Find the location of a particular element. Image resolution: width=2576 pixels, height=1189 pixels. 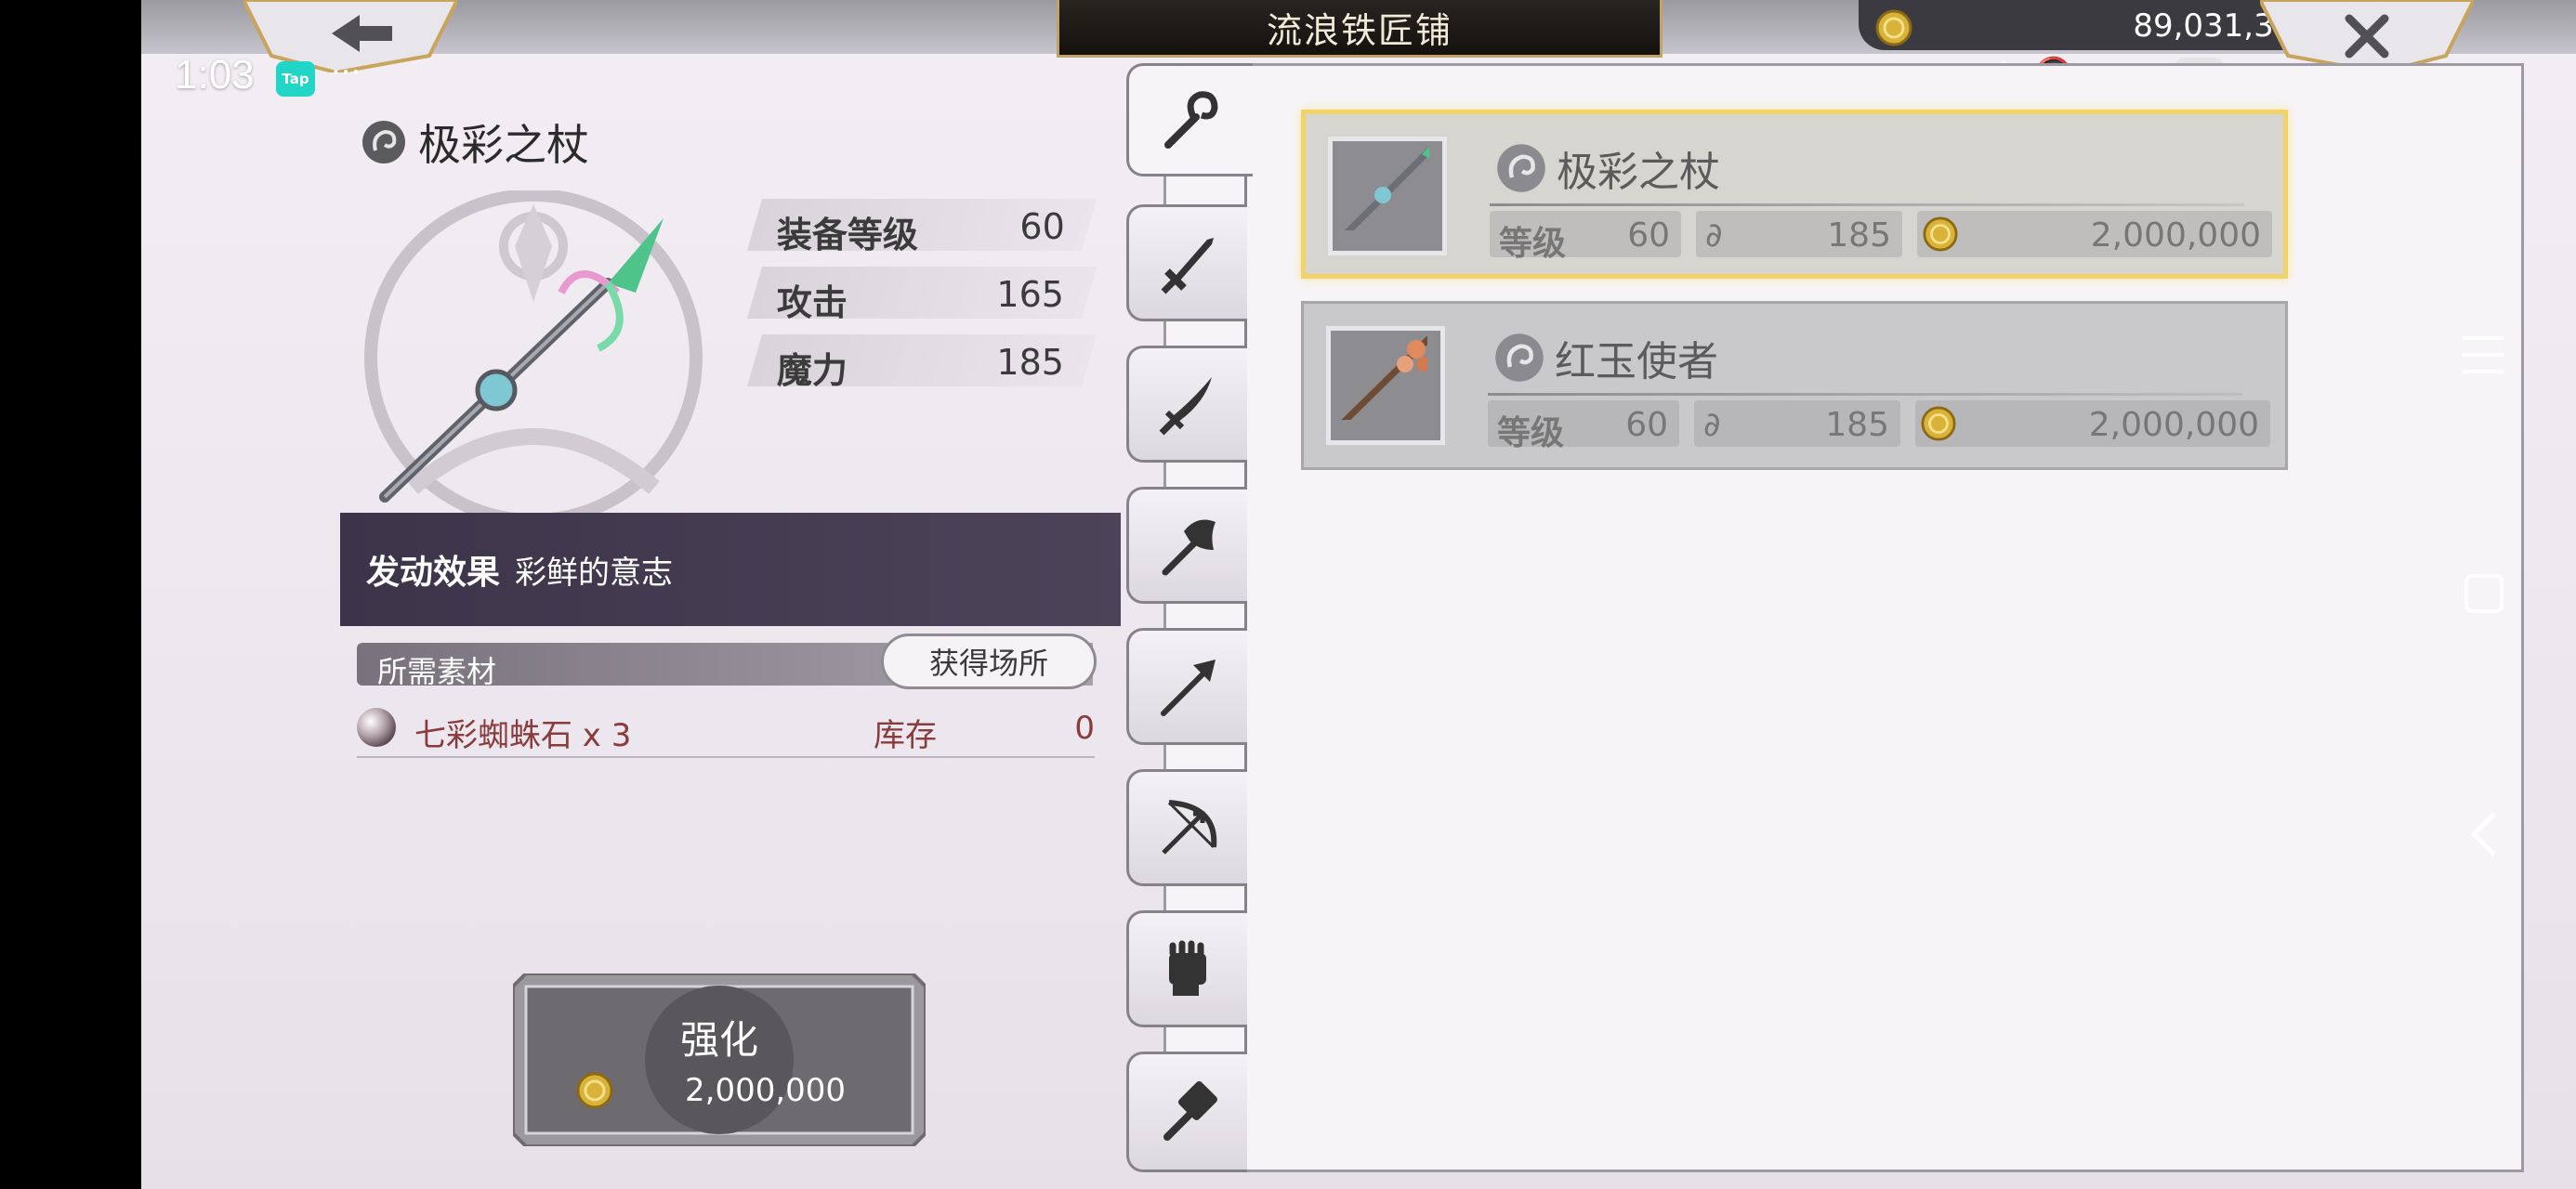

stat-label: 魔力 is located at coordinates (812, 371).